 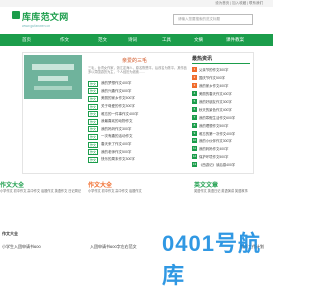 I want to click on bottom-col1-item: 小学生入团申请书600, so click(x=21, y=247).